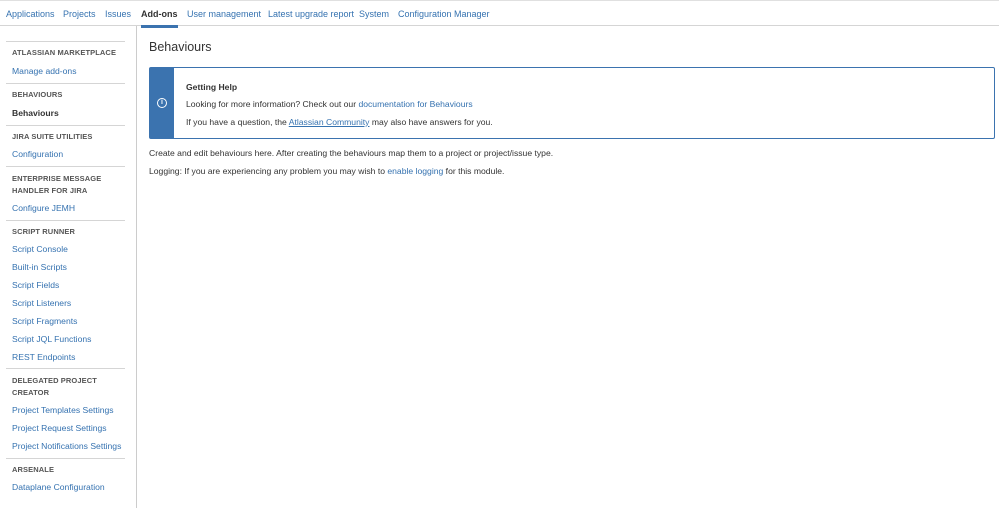 This screenshot has height=508, width=999. I want to click on sidebar-heading-behaviours: BEHAVIOURS, so click(37, 94).